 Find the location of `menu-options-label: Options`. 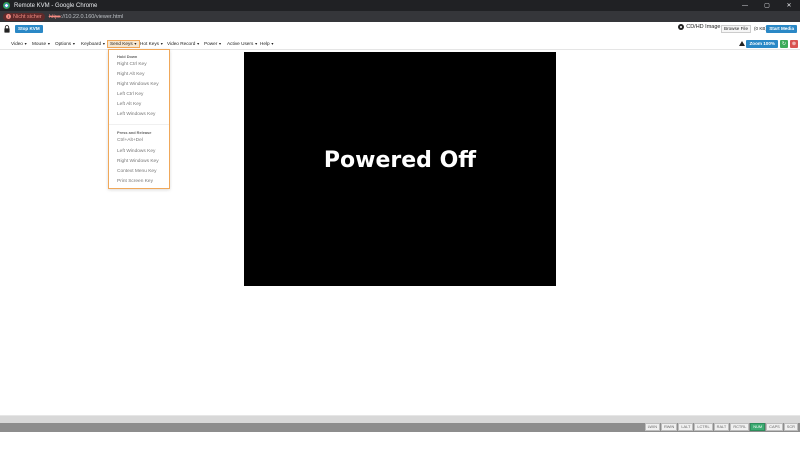

menu-options-label: Options is located at coordinates (63, 43).